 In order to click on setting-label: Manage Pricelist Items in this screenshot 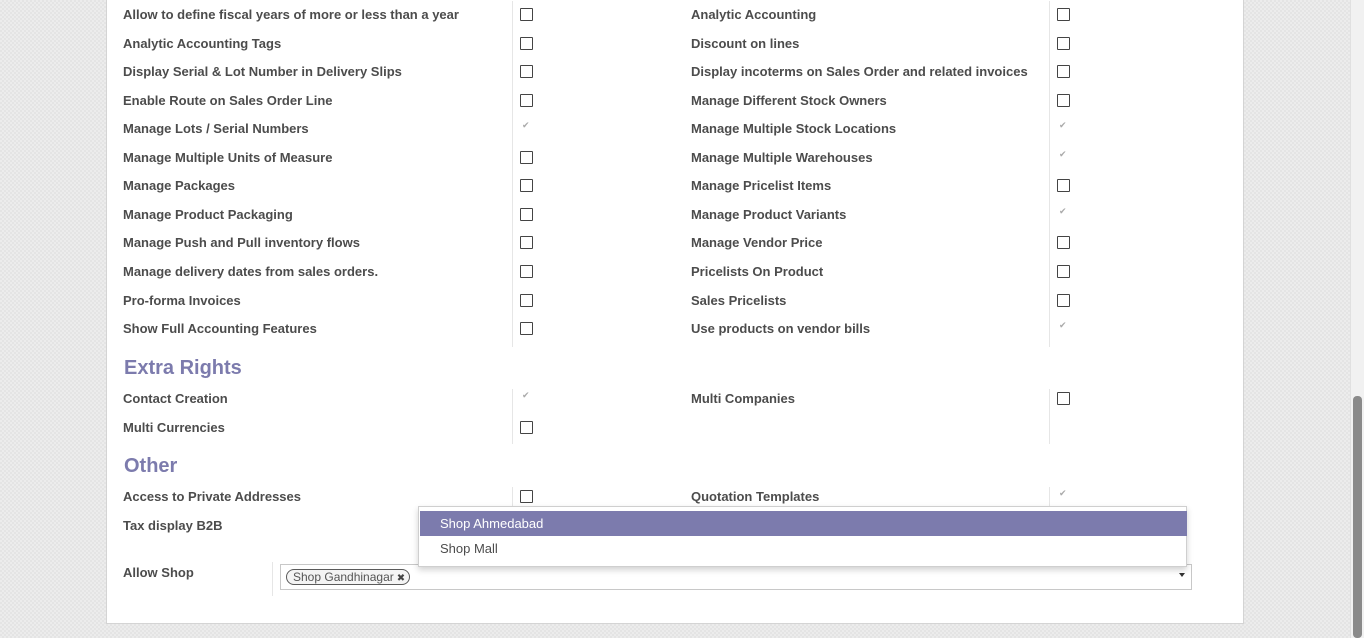, I will do `click(761, 186)`.